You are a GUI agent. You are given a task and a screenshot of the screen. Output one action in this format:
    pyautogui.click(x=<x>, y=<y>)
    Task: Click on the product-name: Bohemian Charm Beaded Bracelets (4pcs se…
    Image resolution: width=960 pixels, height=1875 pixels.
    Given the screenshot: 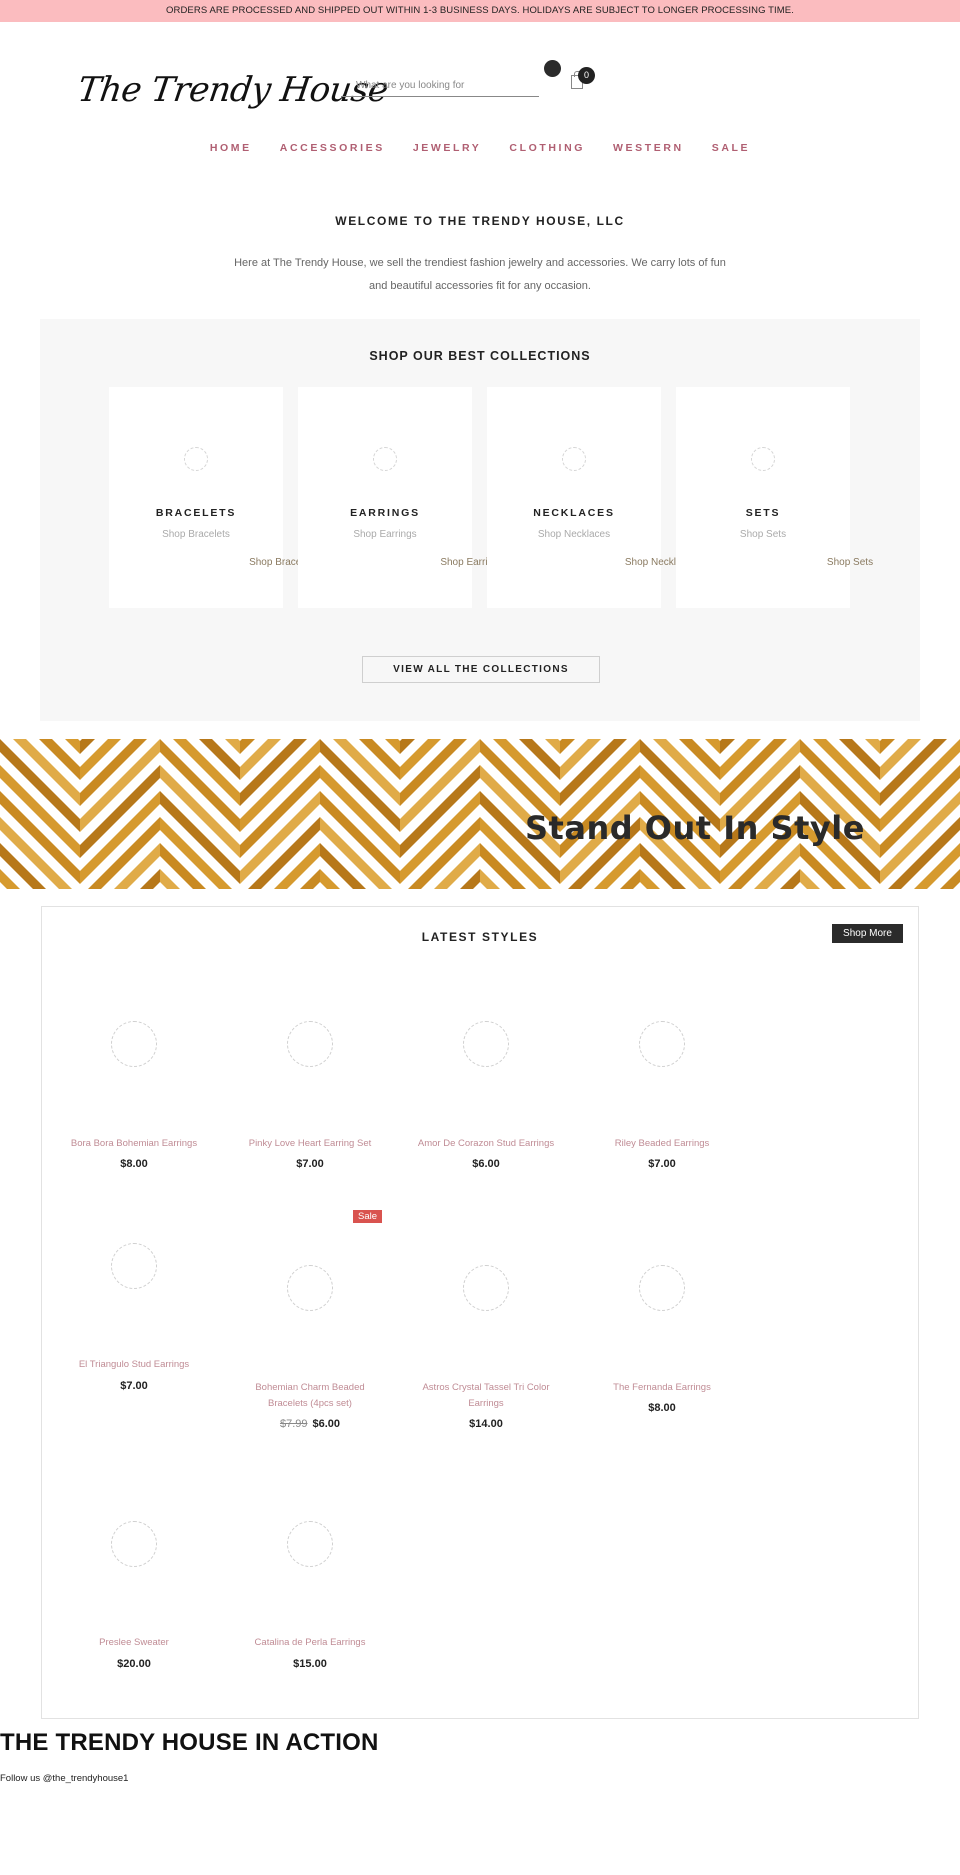 What is the action you would take?
    pyautogui.click(x=310, y=1396)
    